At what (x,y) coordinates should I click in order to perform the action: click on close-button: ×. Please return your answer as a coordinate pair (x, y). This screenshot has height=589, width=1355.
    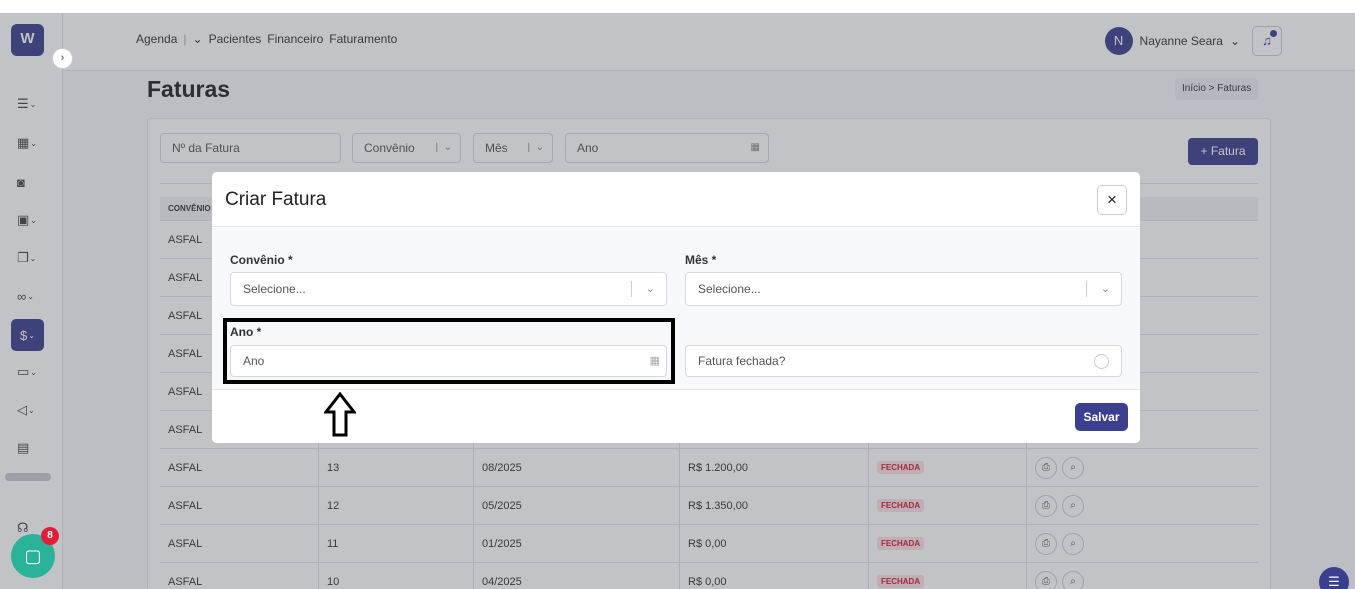
    Looking at the image, I should click on (1112, 200).